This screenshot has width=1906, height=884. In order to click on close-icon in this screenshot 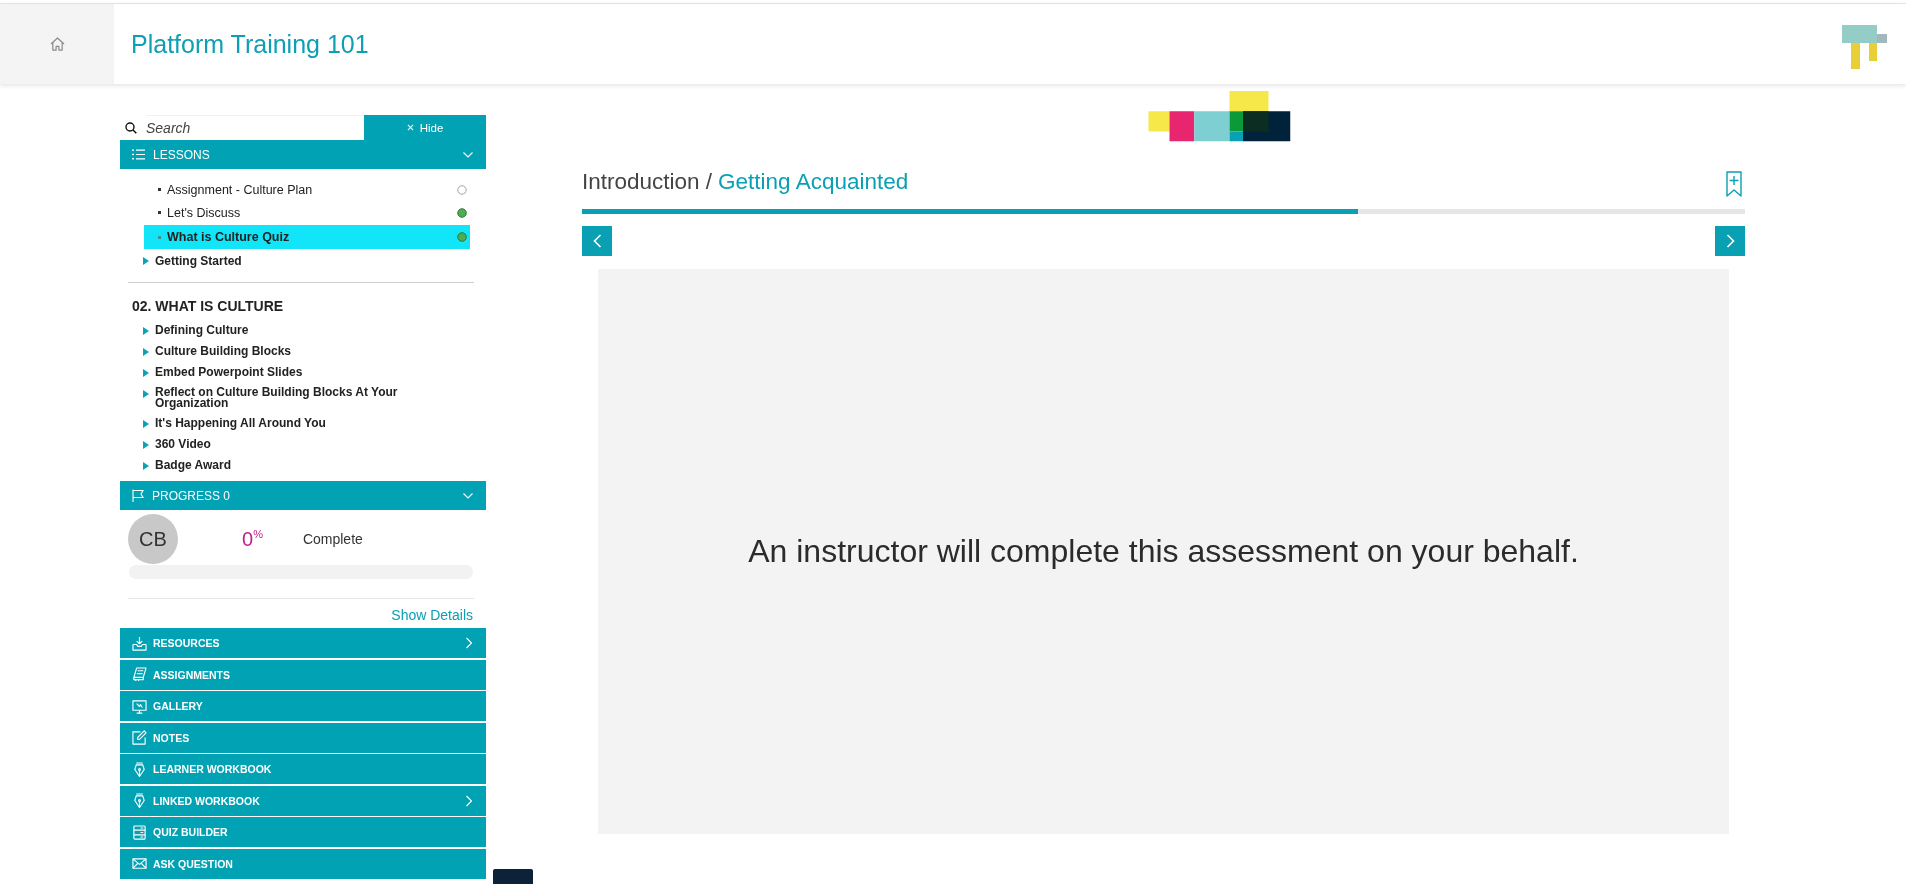, I will do `click(410, 127)`.